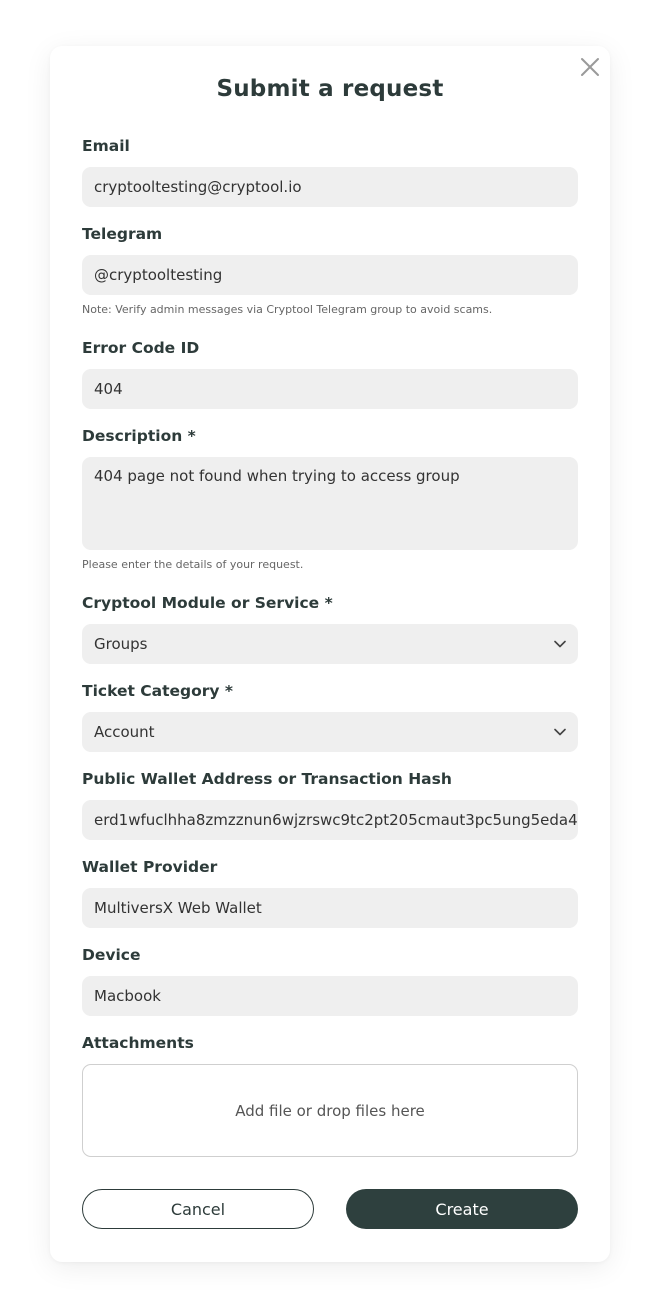  Describe the element at coordinates (207, 603) in the screenshot. I see `module-label: Cryptool Module or Service *` at that location.